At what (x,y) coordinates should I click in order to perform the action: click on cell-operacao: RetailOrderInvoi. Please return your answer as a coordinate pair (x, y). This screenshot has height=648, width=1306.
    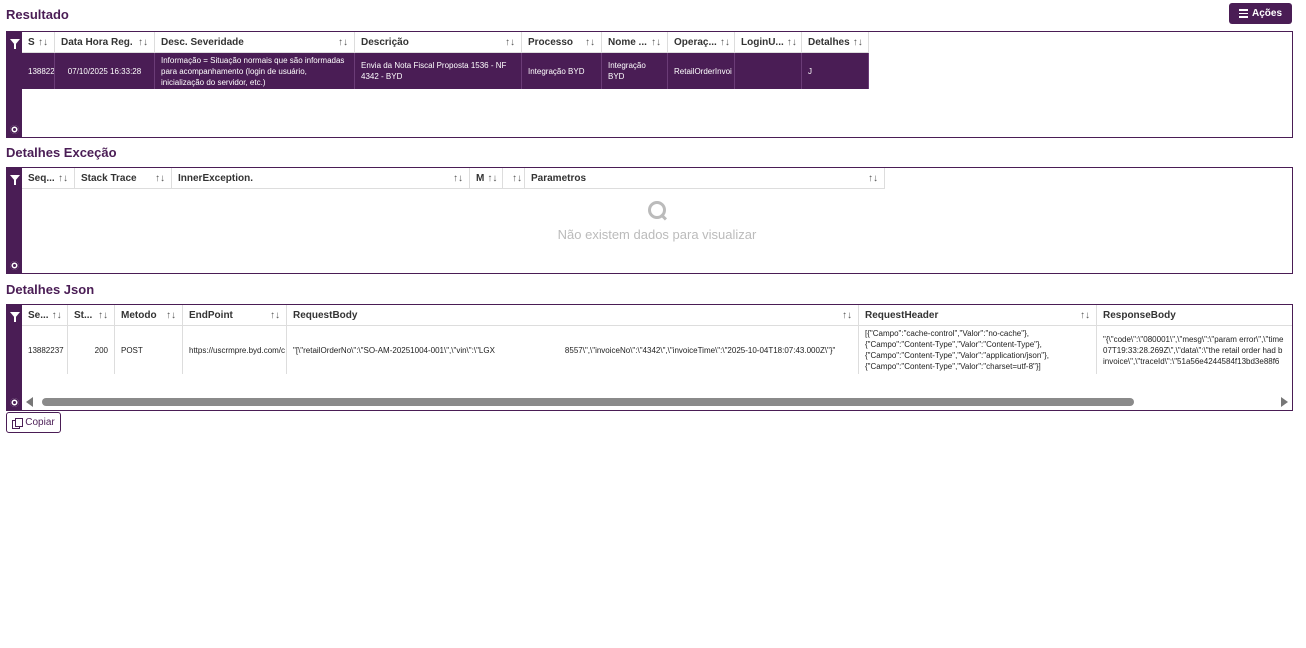
    Looking at the image, I should click on (701, 71).